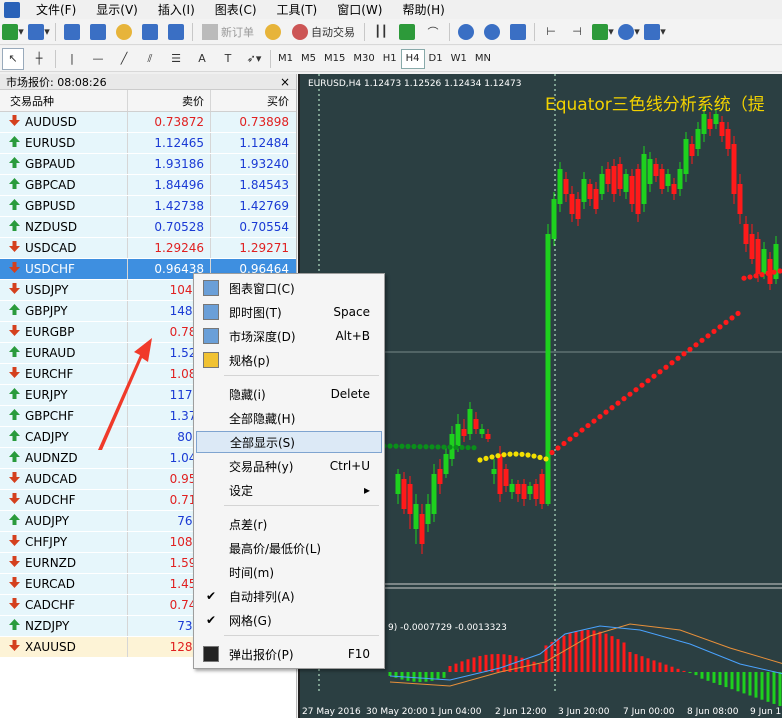 This screenshot has height=718, width=782. I want to click on market-watch-row: GBPUSD 1.42738 1.42769, so click(148, 206).